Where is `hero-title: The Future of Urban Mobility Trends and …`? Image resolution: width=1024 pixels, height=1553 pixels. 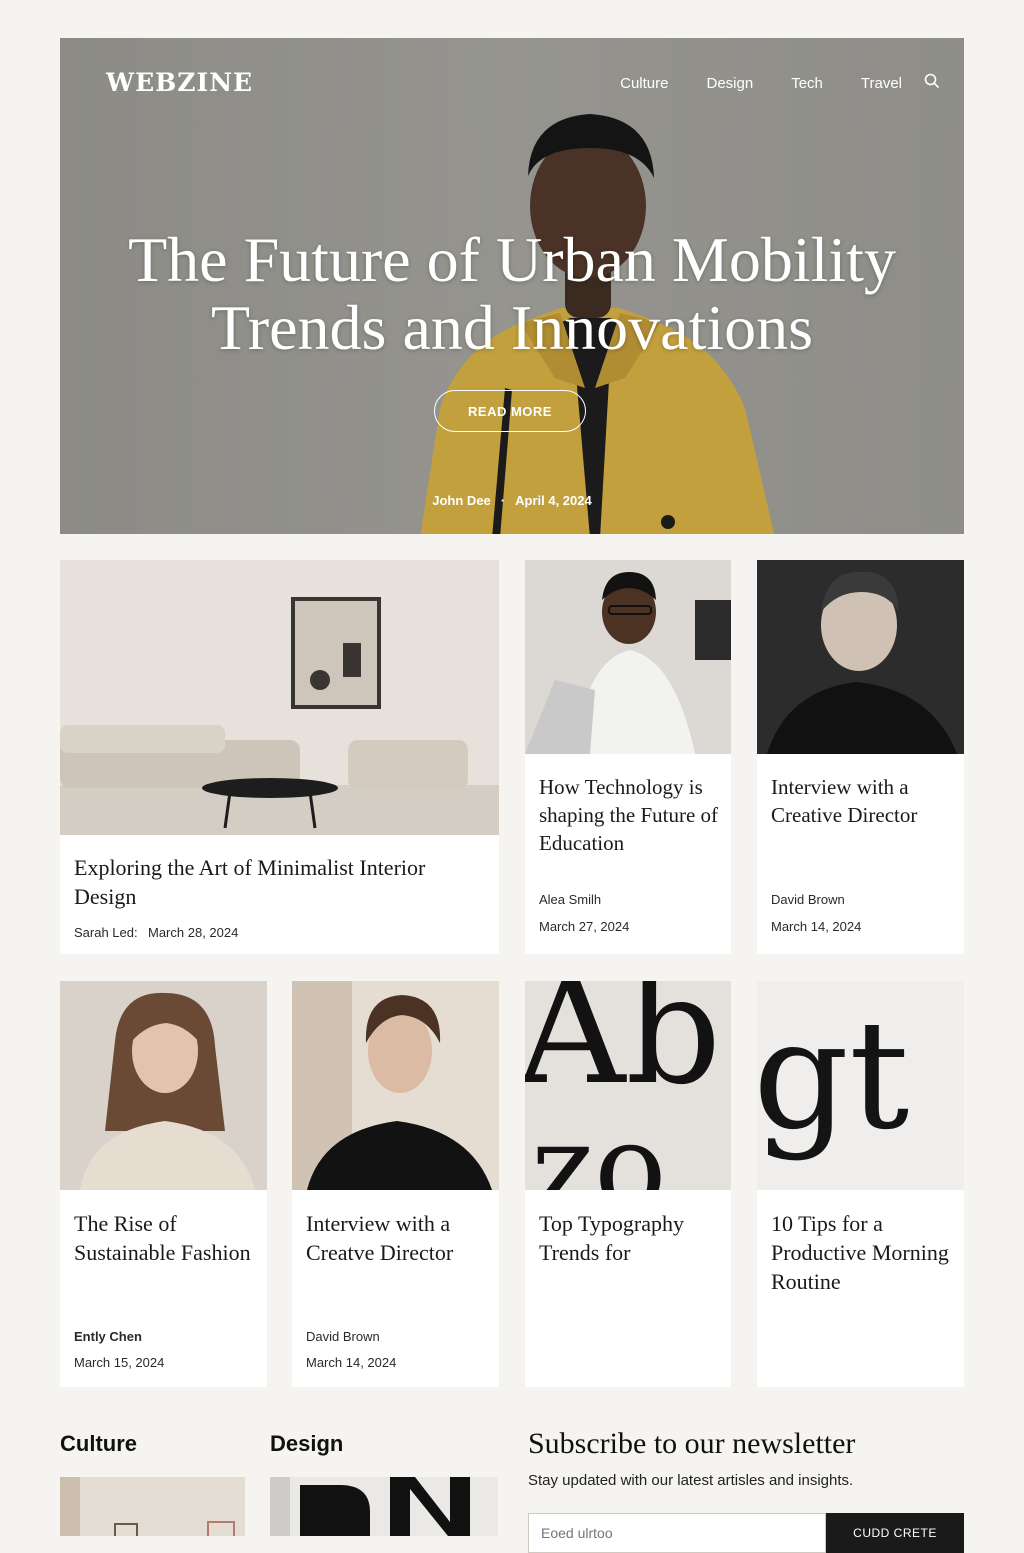
hero-title: The Future of Urban Mobility Trends and … is located at coordinates (512, 294).